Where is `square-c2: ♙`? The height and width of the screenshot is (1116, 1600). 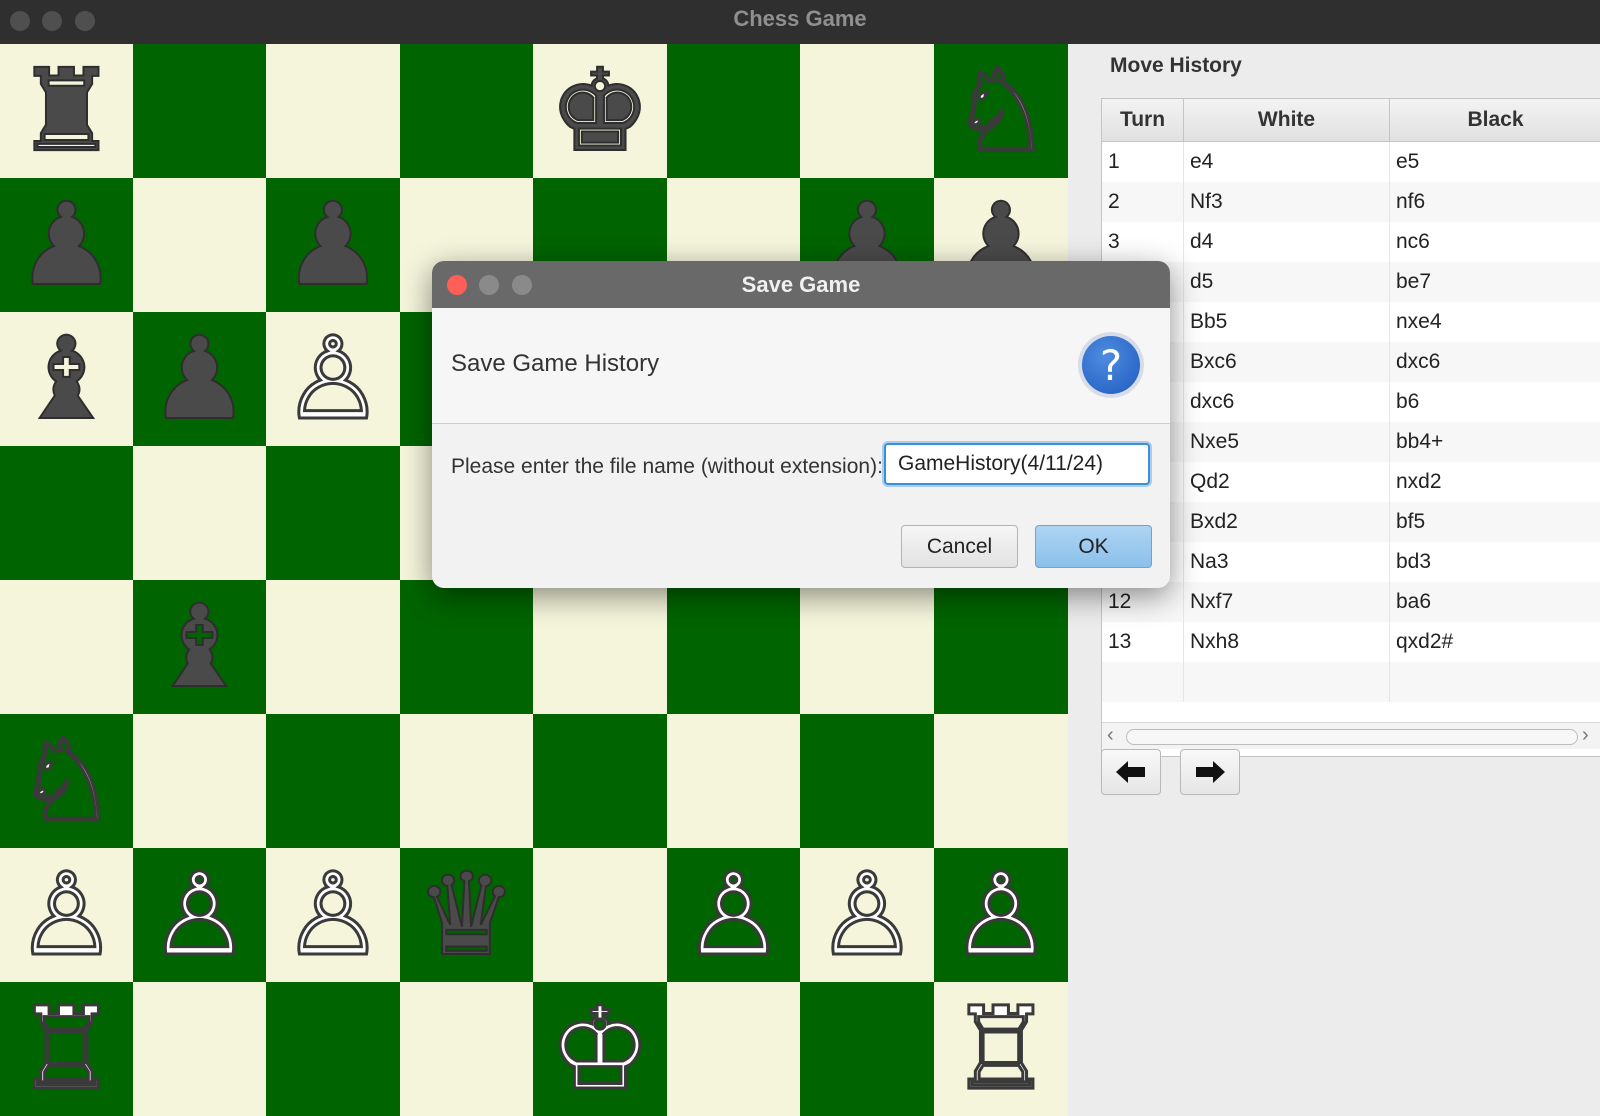
square-c2: ♙ is located at coordinates (333, 915).